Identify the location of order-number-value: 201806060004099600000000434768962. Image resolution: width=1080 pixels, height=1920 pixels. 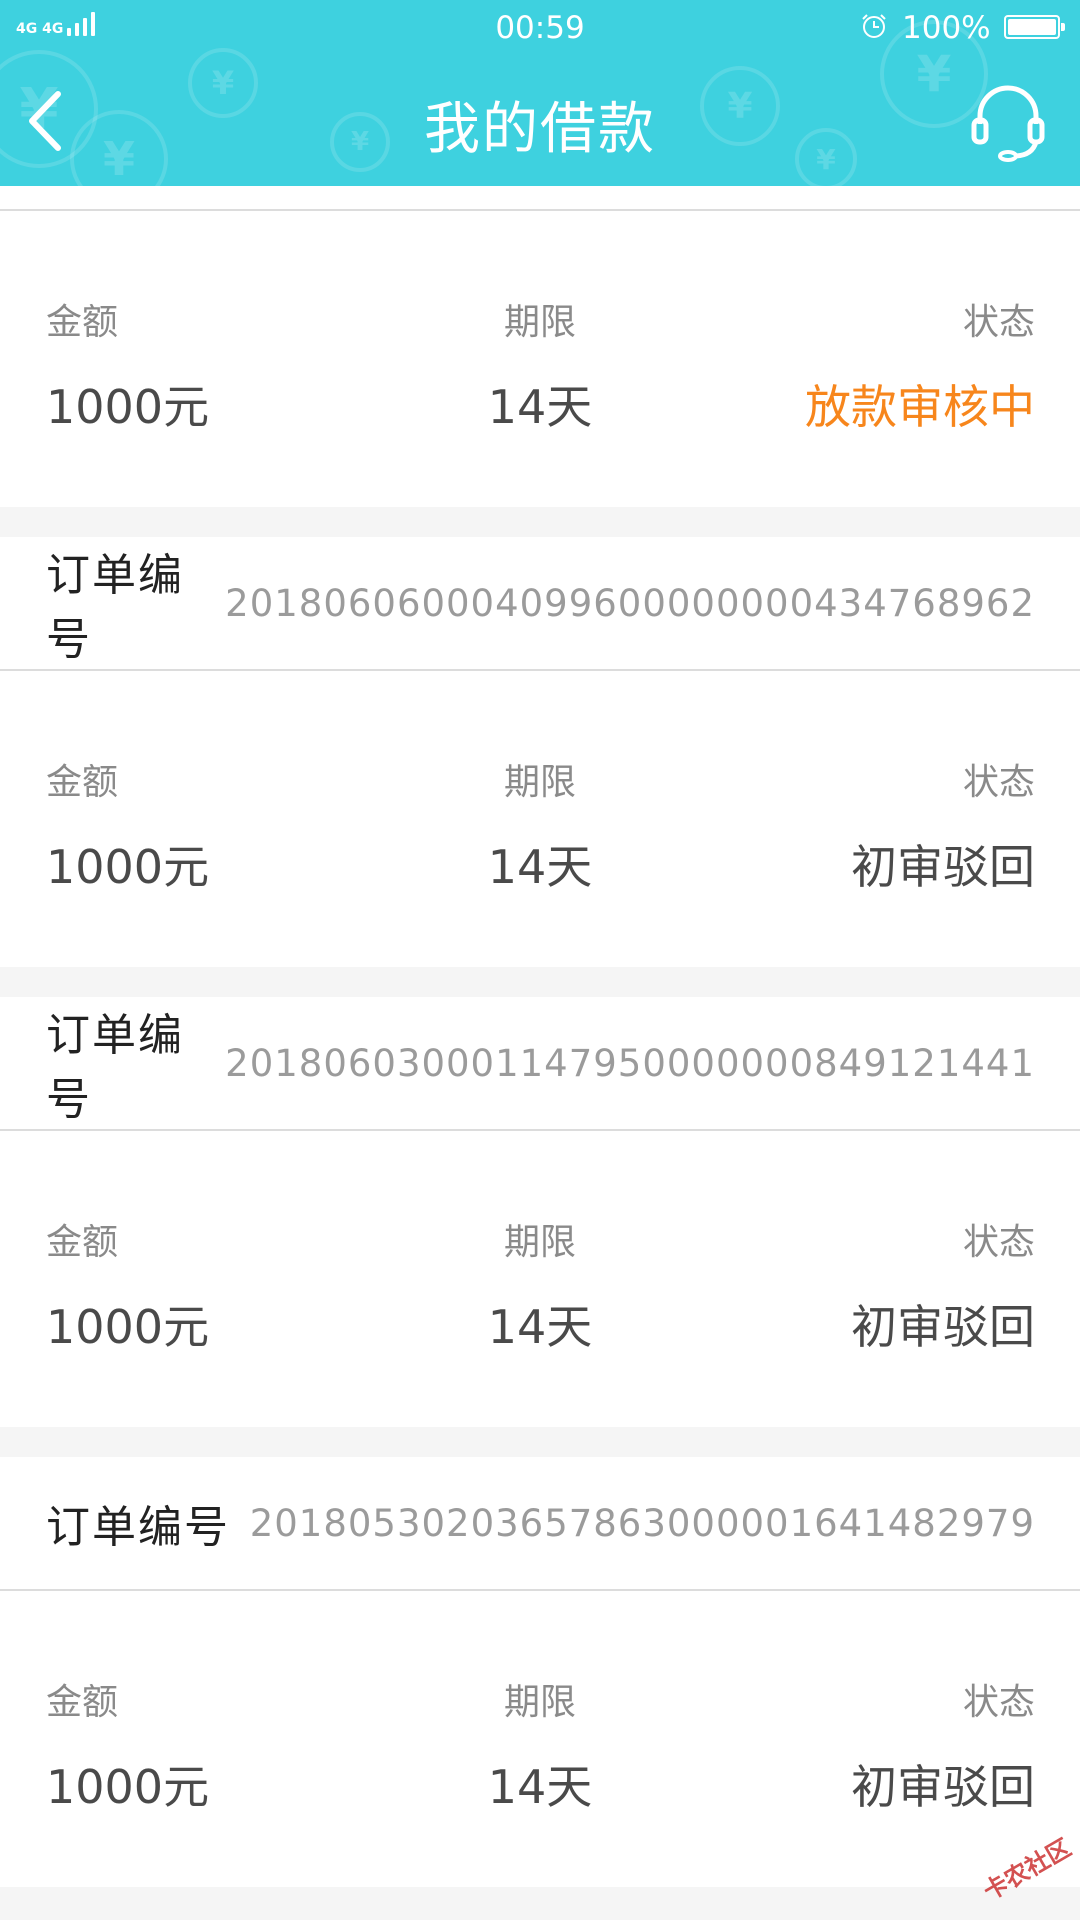
(630, 603).